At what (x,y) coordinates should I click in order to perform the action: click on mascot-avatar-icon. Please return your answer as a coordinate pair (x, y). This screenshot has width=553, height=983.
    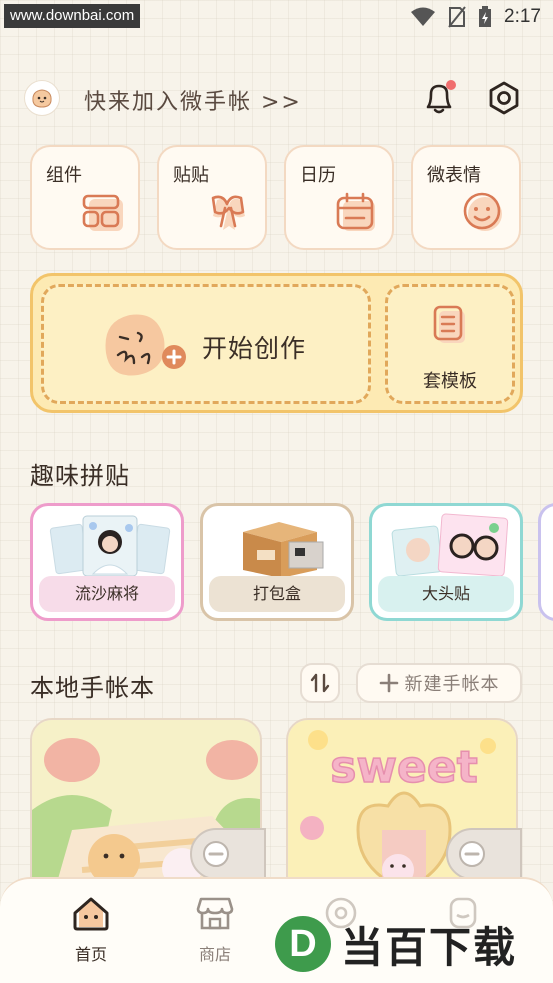
    Looking at the image, I should click on (42, 98).